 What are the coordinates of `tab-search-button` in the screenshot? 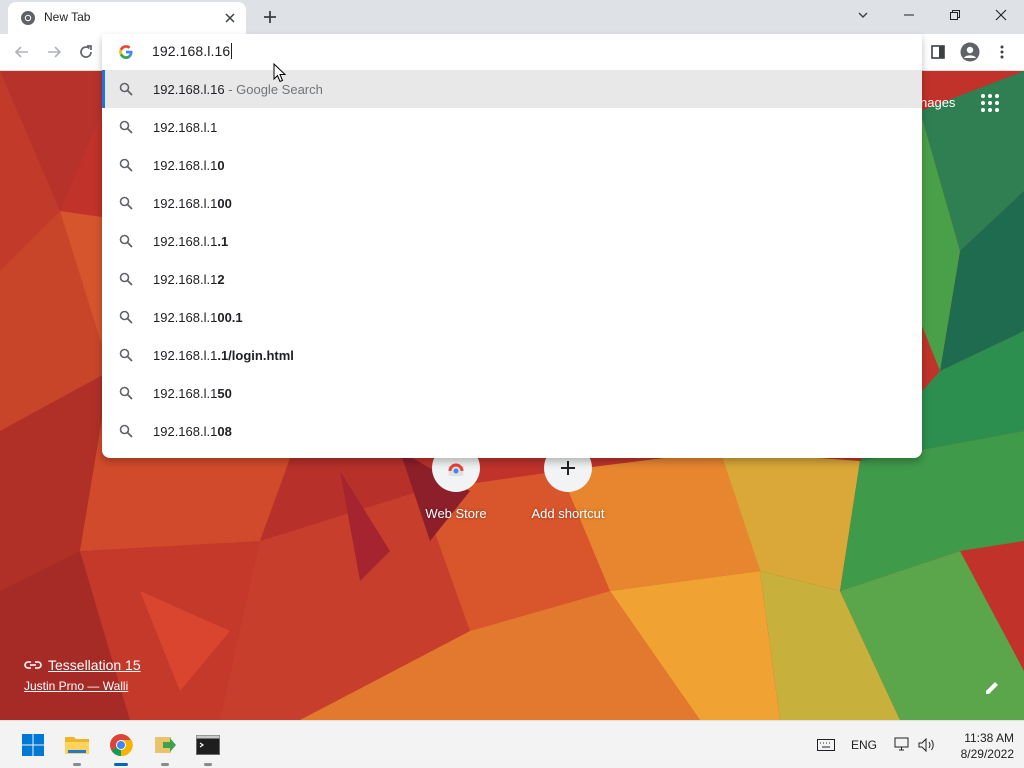 It's located at (863, 15).